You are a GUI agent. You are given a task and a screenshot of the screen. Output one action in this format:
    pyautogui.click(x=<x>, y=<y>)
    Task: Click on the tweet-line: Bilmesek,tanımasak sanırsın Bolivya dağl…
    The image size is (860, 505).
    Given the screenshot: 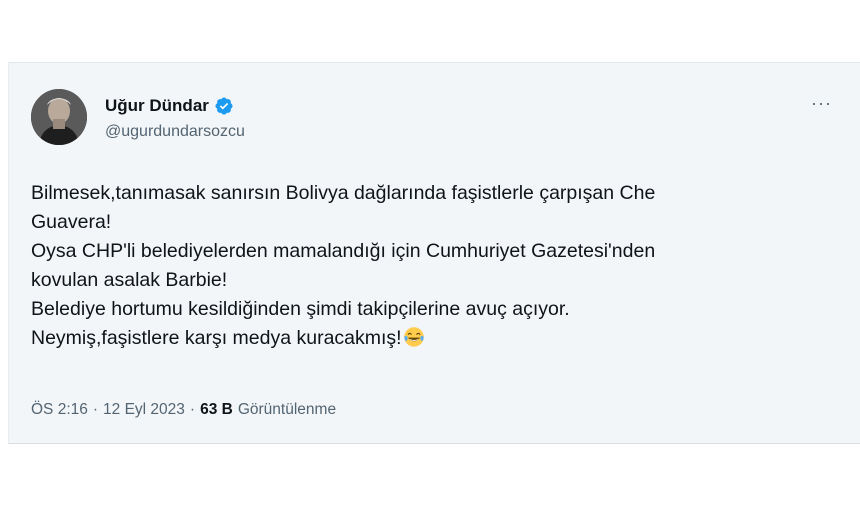 What is the action you would take?
    pyautogui.click(x=343, y=193)
    